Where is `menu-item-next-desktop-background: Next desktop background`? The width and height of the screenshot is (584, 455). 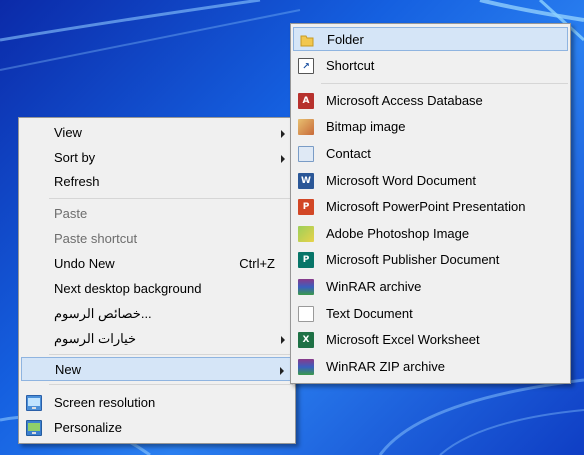
menu-item-next-desktop-background: Next desktop background is located at coordinates (157, 289).